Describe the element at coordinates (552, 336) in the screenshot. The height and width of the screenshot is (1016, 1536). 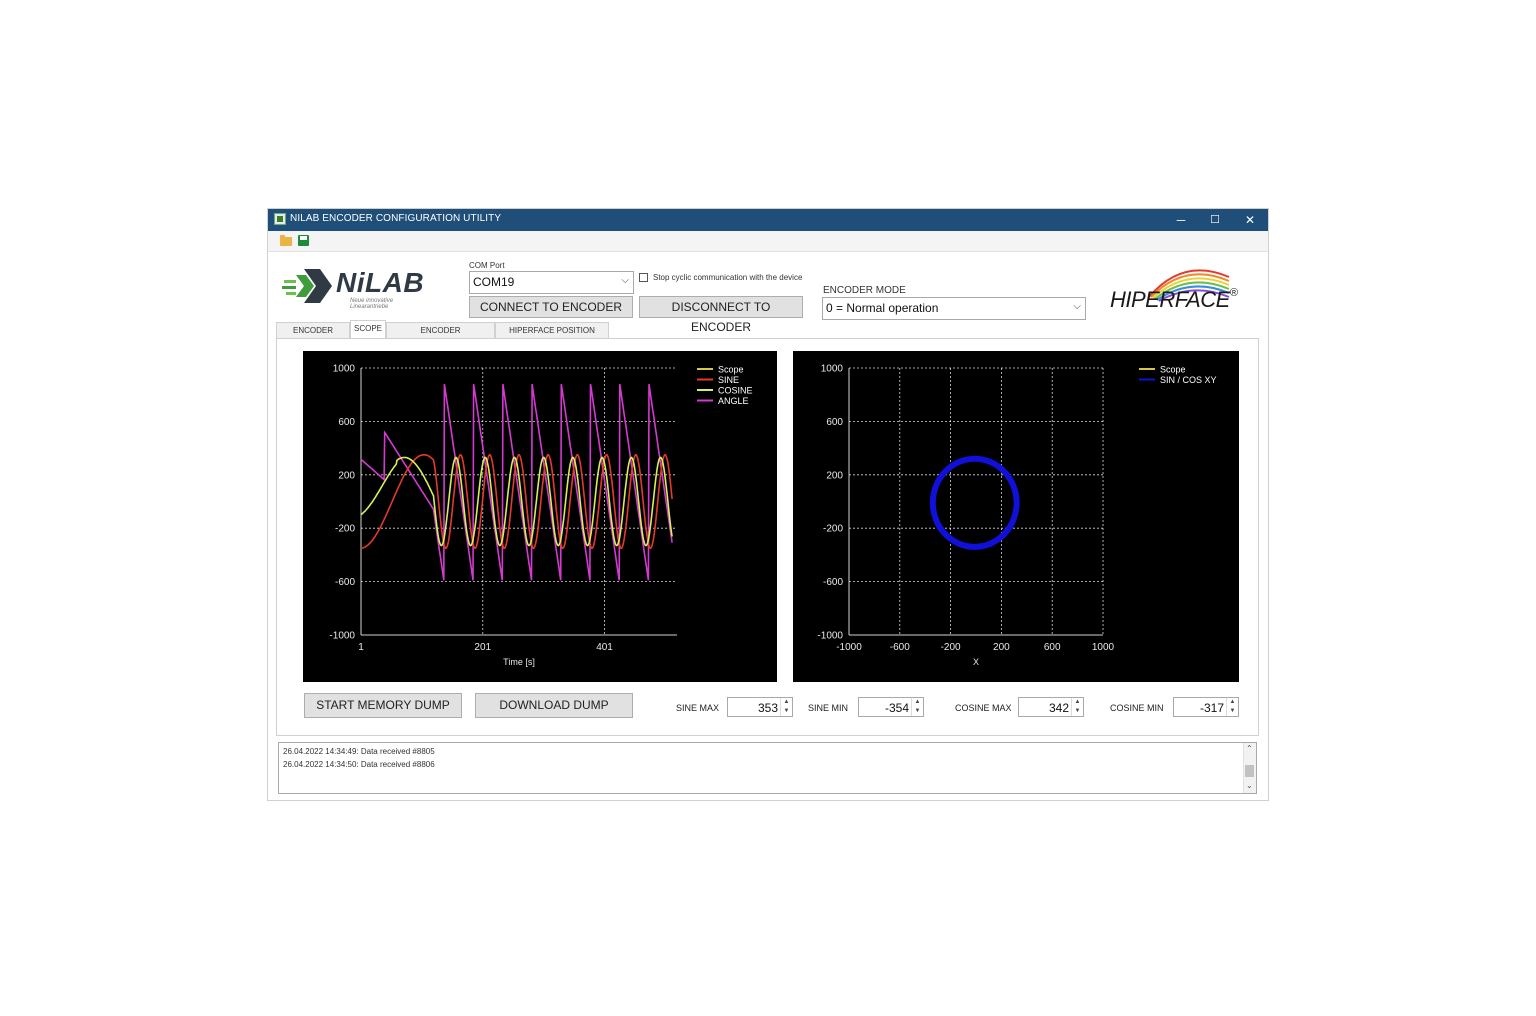
I see `tab-hiperface-position-debug: HIPERFACE POSITION DEBUG` at that location.